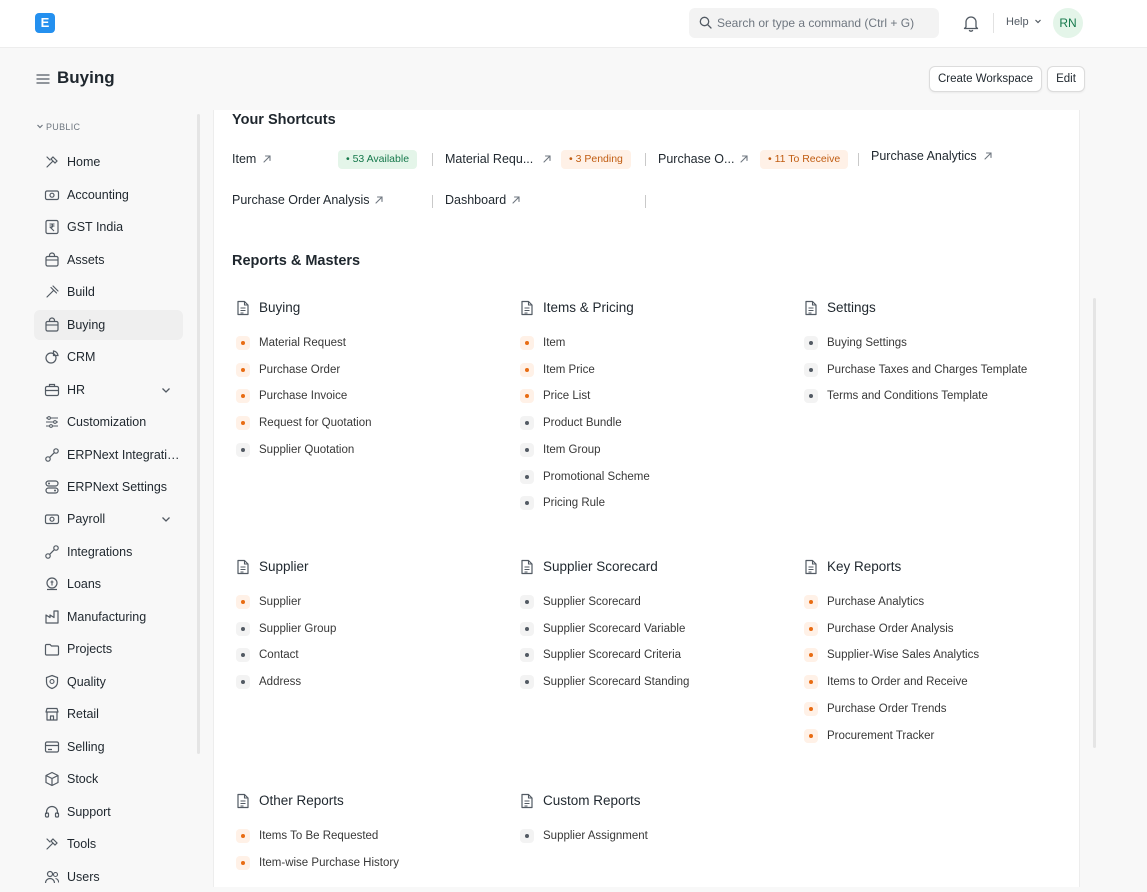  Describe the element at coordinates (198, 434) in the screenshot. I see `sidebar-scrollbar` at that location.